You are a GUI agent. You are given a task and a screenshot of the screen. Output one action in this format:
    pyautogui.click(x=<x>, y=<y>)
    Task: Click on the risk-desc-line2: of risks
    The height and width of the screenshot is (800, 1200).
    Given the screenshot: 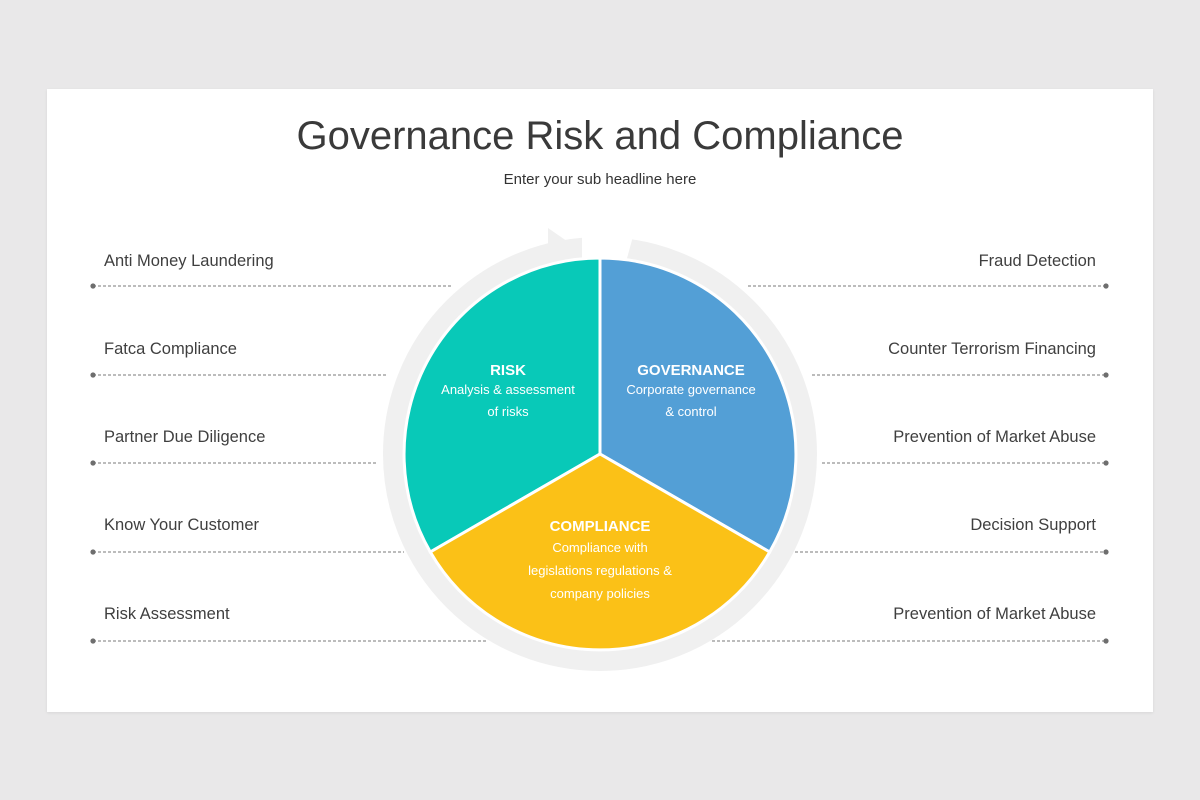 What is the action you would take?
    pyautogui.click(x=508, y=411)
    